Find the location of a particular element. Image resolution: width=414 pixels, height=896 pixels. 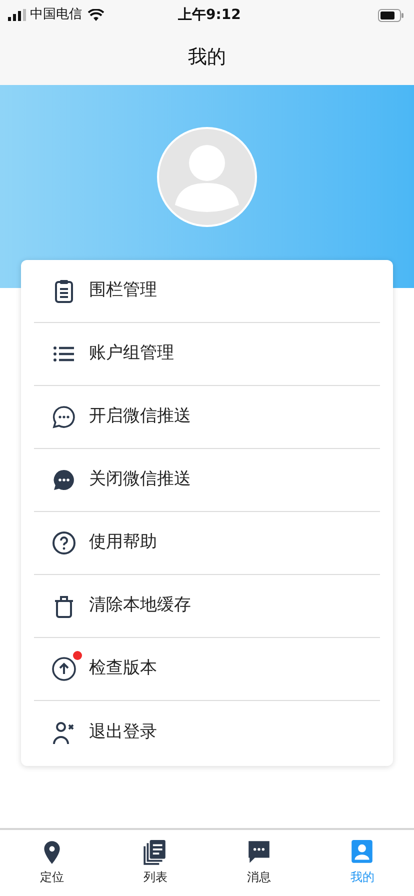

status-time: 上午9:12 is located at coordinates (209, 15).